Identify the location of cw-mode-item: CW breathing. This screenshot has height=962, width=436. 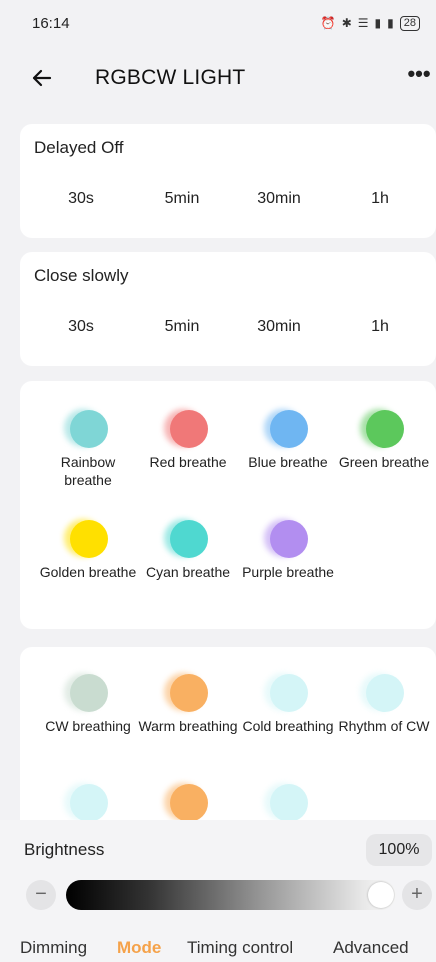
(88, 703).